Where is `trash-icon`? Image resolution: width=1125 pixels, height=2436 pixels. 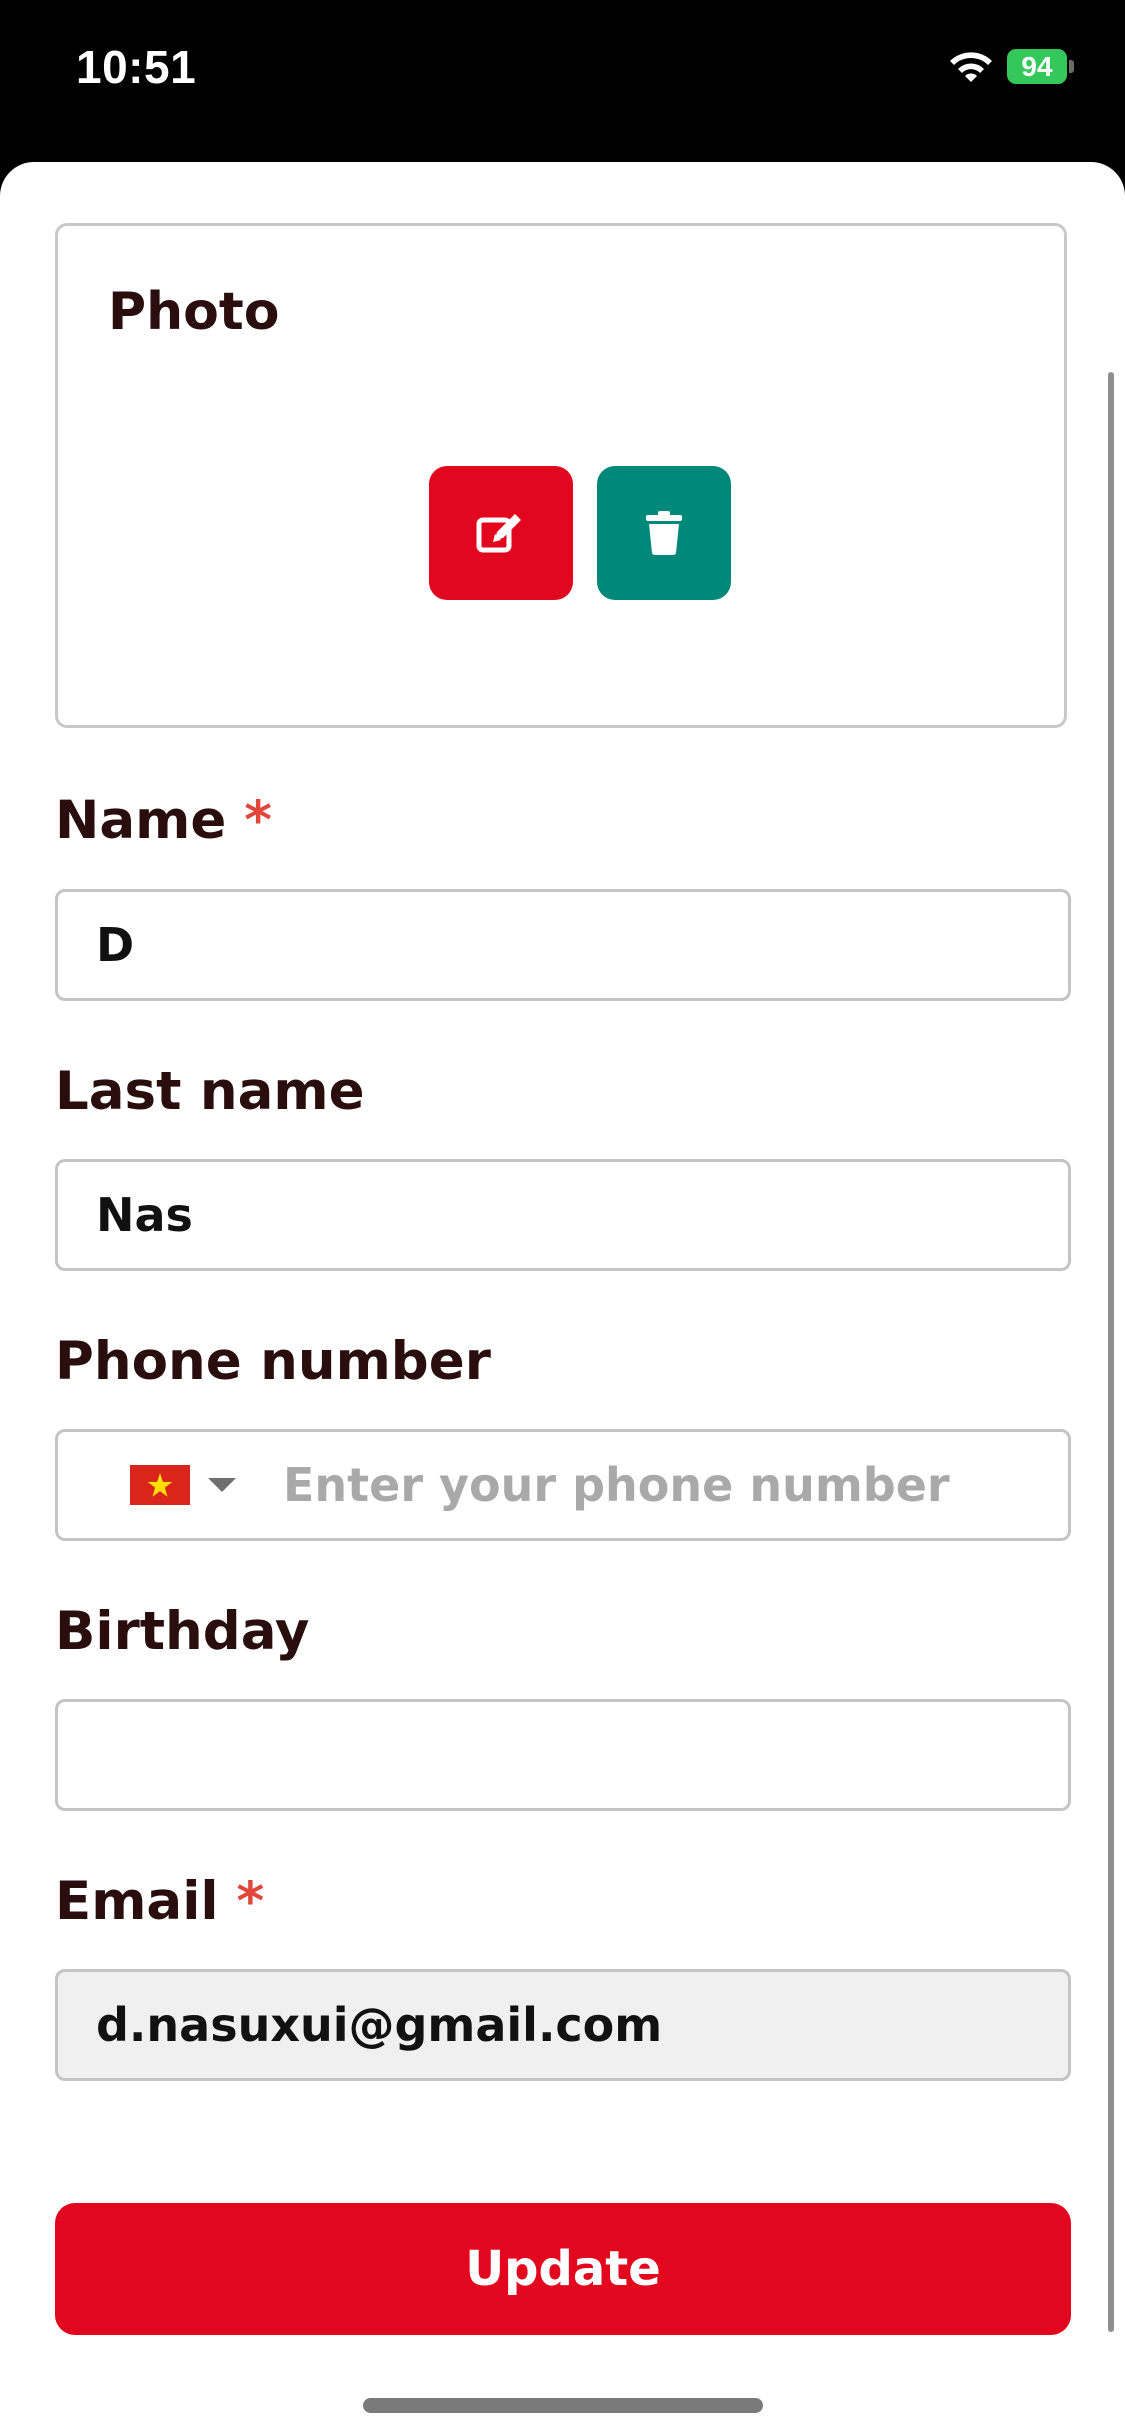
trash-icon is located at coordinates (664, 533).